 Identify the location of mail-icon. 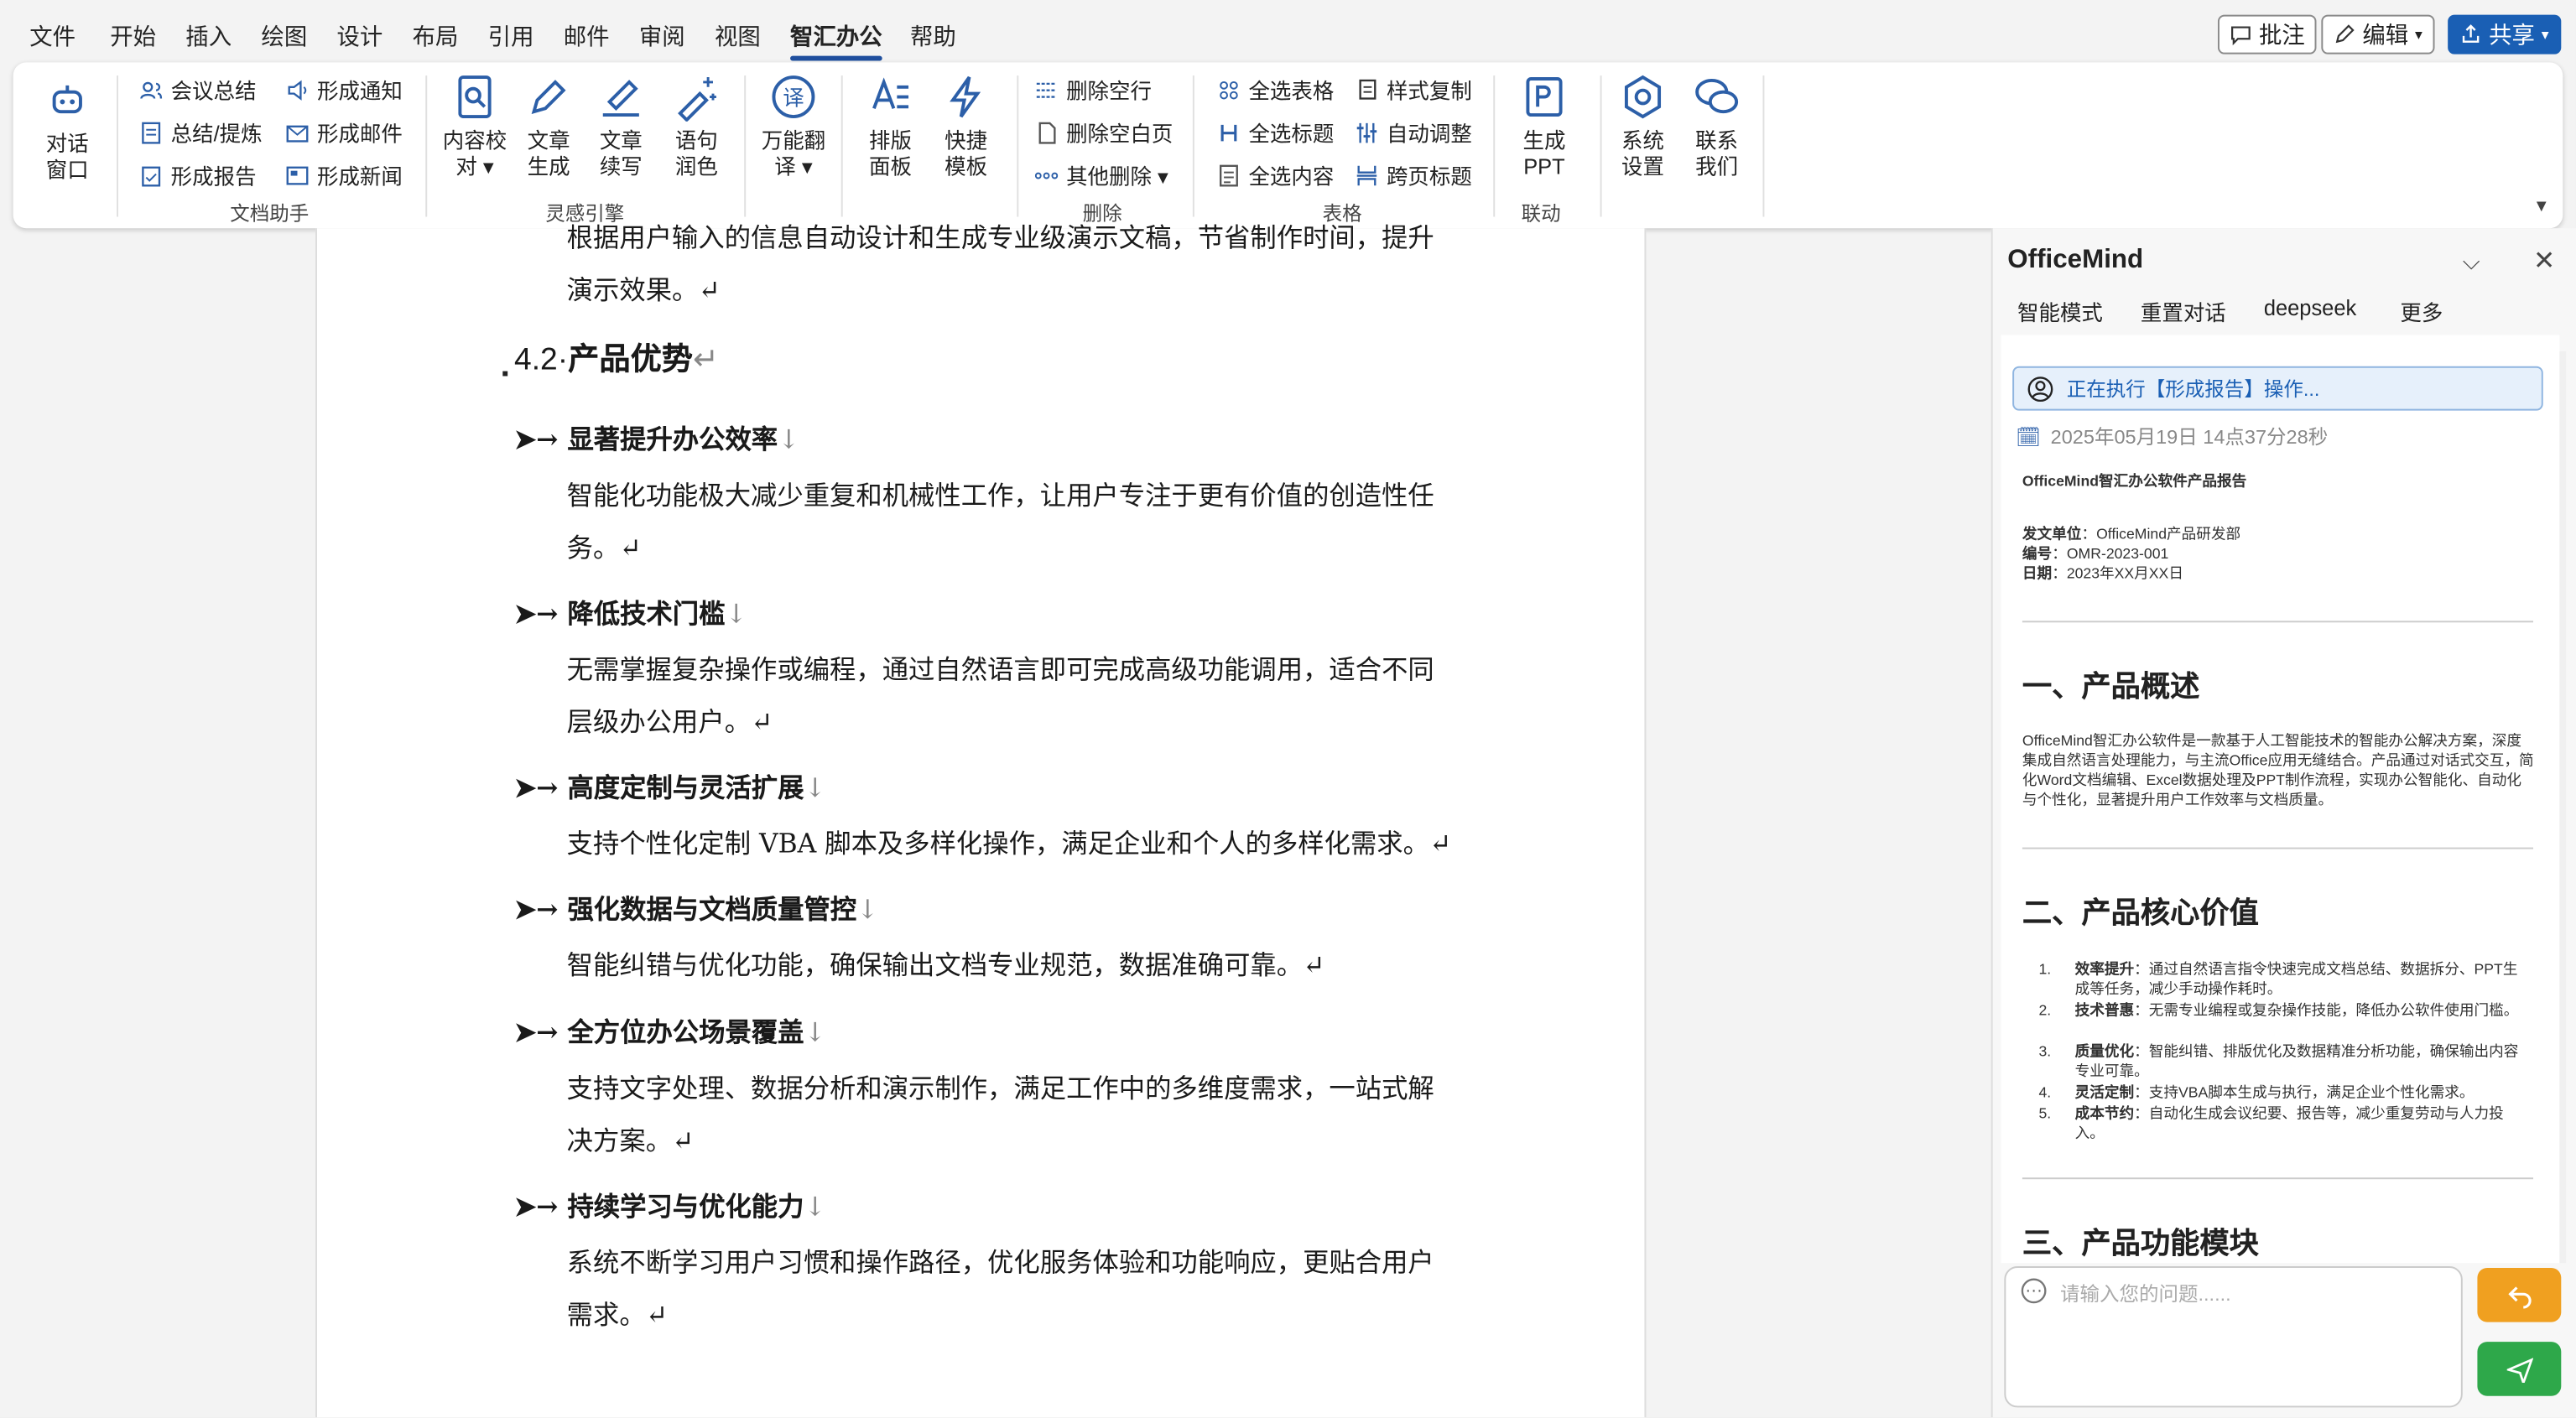
(297, 133).